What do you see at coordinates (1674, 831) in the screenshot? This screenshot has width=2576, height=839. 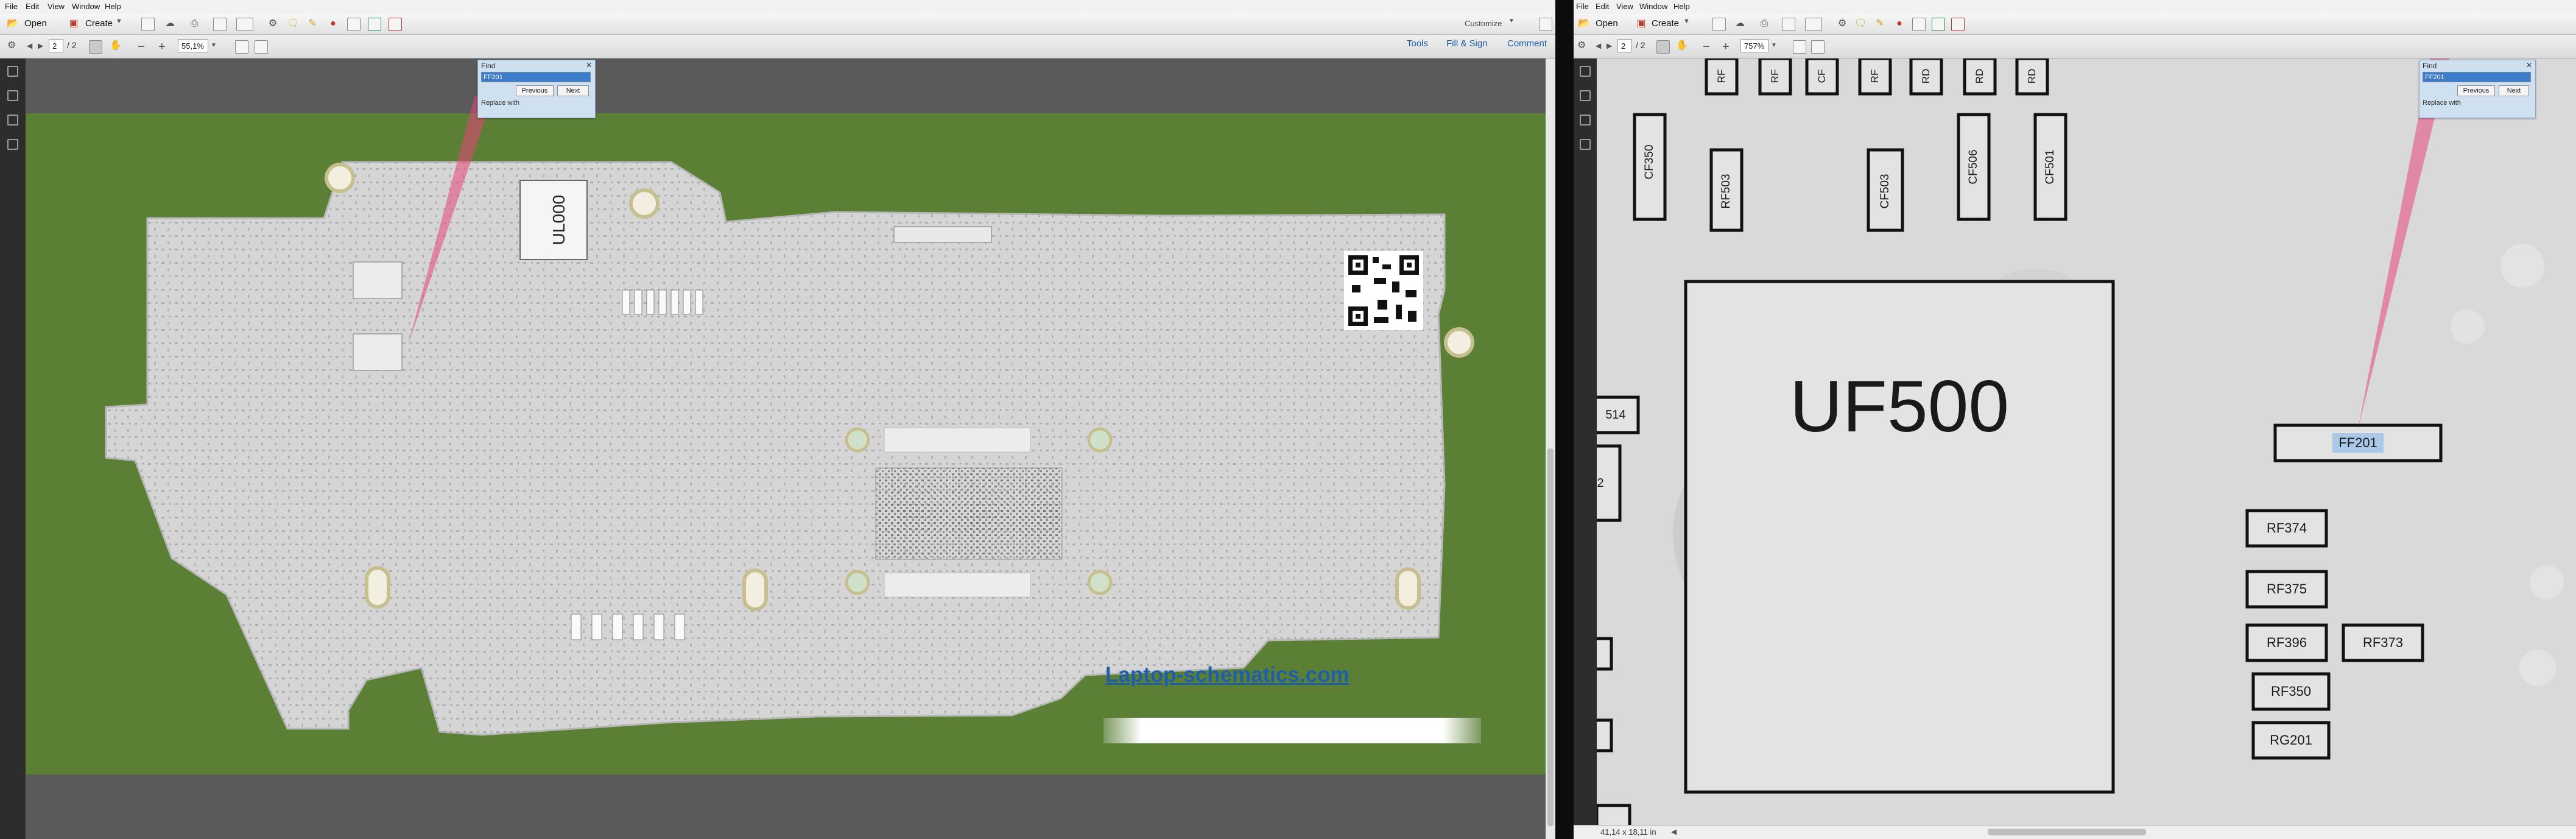 I see `scroll-left-icon: ◀` at bounding box center [1674, 831].